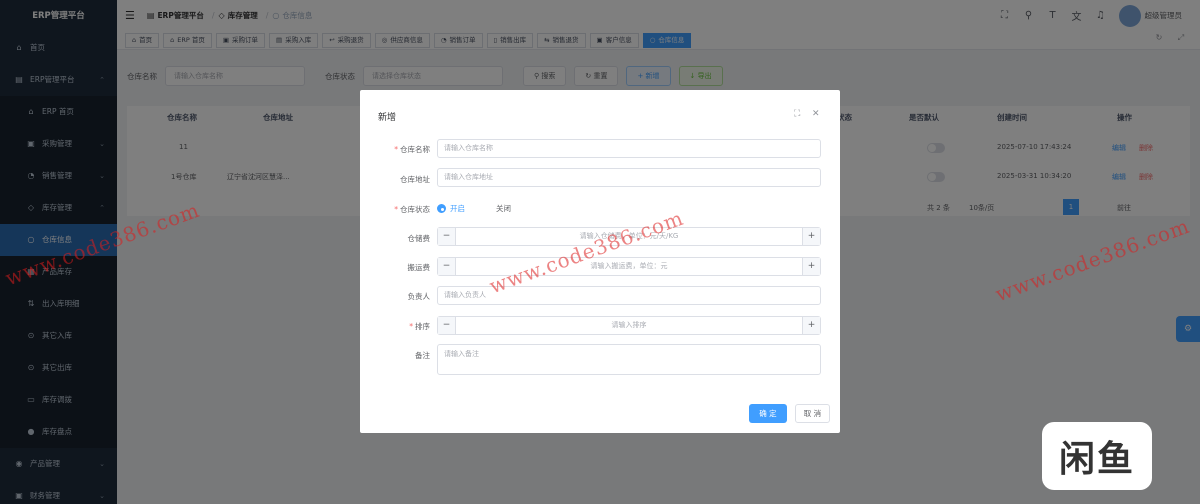 The width and height of the screenshot is (1200, 504). What do you see at coordinates (629, 325) in the screenshot?
I see `sort-stepper: − 请输入排序 +` at bounding box center [629, 325].